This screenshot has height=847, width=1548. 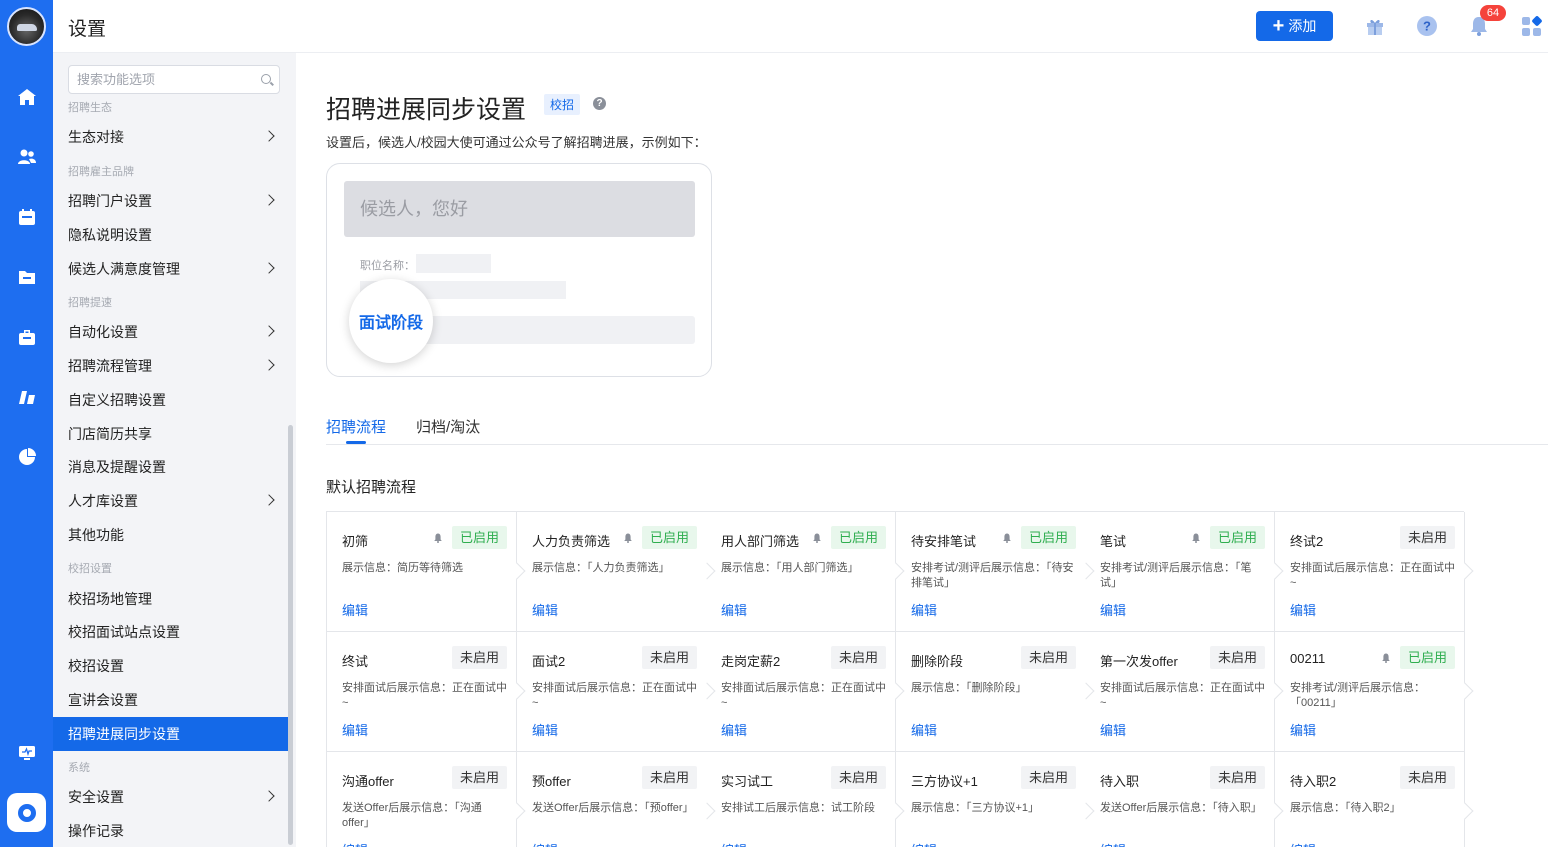 I want to click on search-input: 搜索功能选项, so click(x=174, y=79).